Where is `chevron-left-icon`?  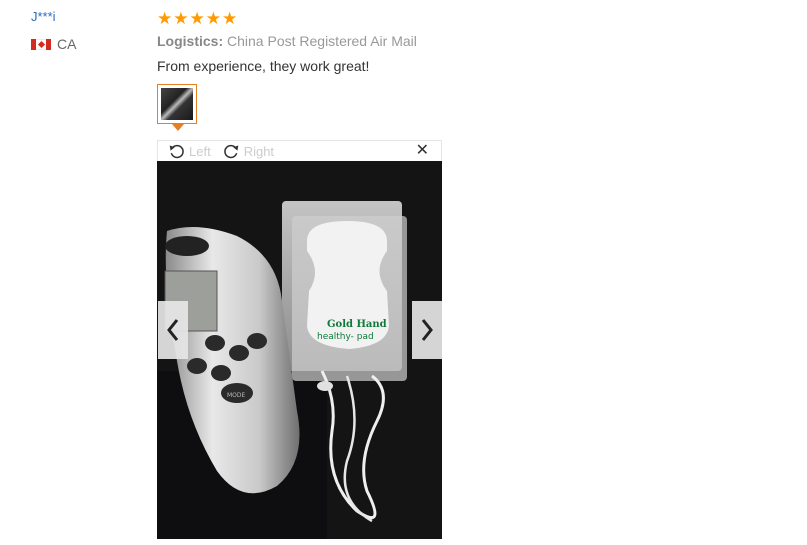
chevron-left-icon is located at coordinates (173, 330).